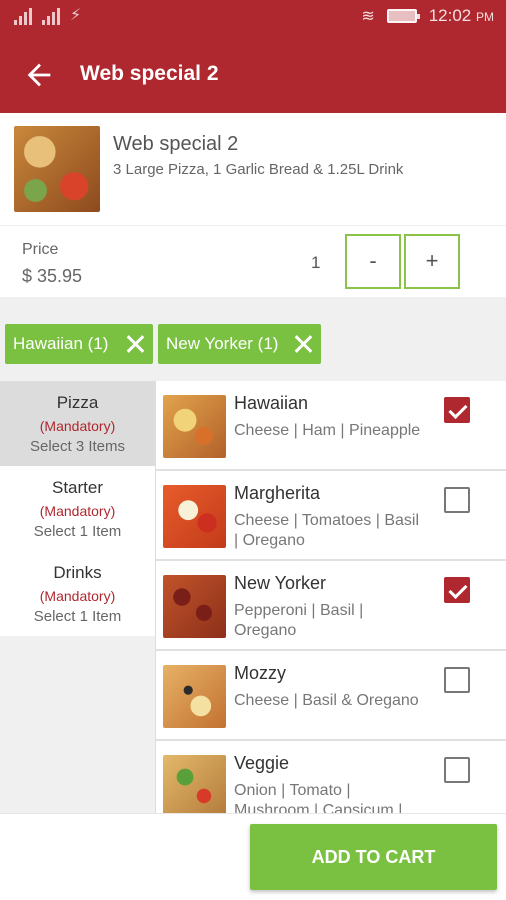 Image resolution: width=506 pixels, height=900 pixels. Describe the element at coordinates (222, 343) in the screenshot. I see `chip-label: New Yorker (1)` at that location.